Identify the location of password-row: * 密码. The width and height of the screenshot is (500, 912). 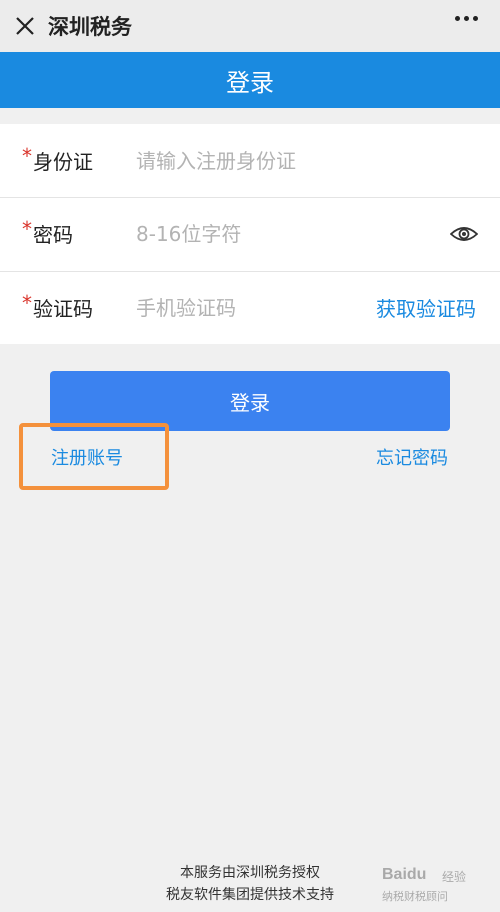
(250, 233).